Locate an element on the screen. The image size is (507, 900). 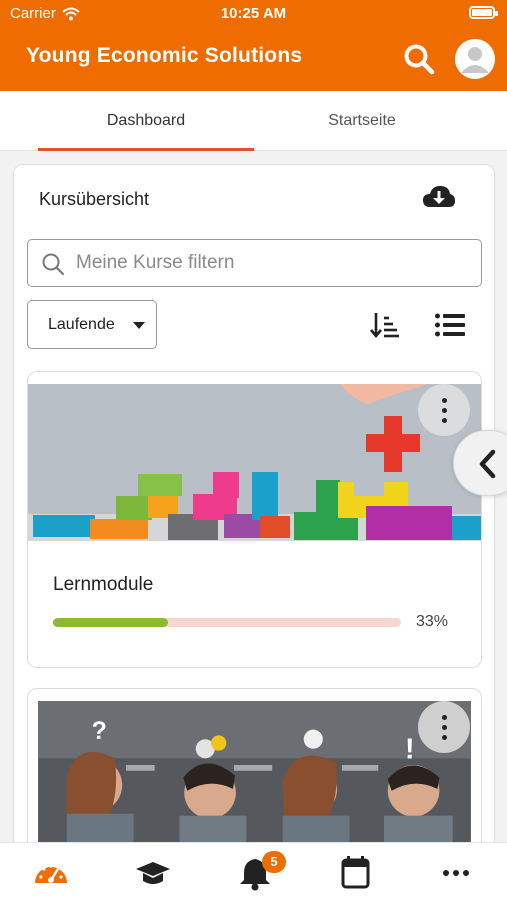
list-view-icon is located at coordinates (450, 325).